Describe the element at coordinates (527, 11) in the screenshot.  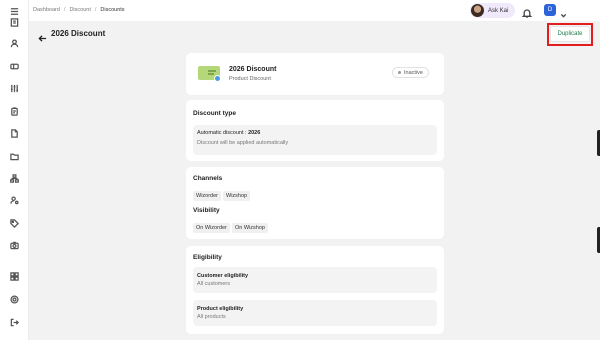
I see `bell-icon` at that location.